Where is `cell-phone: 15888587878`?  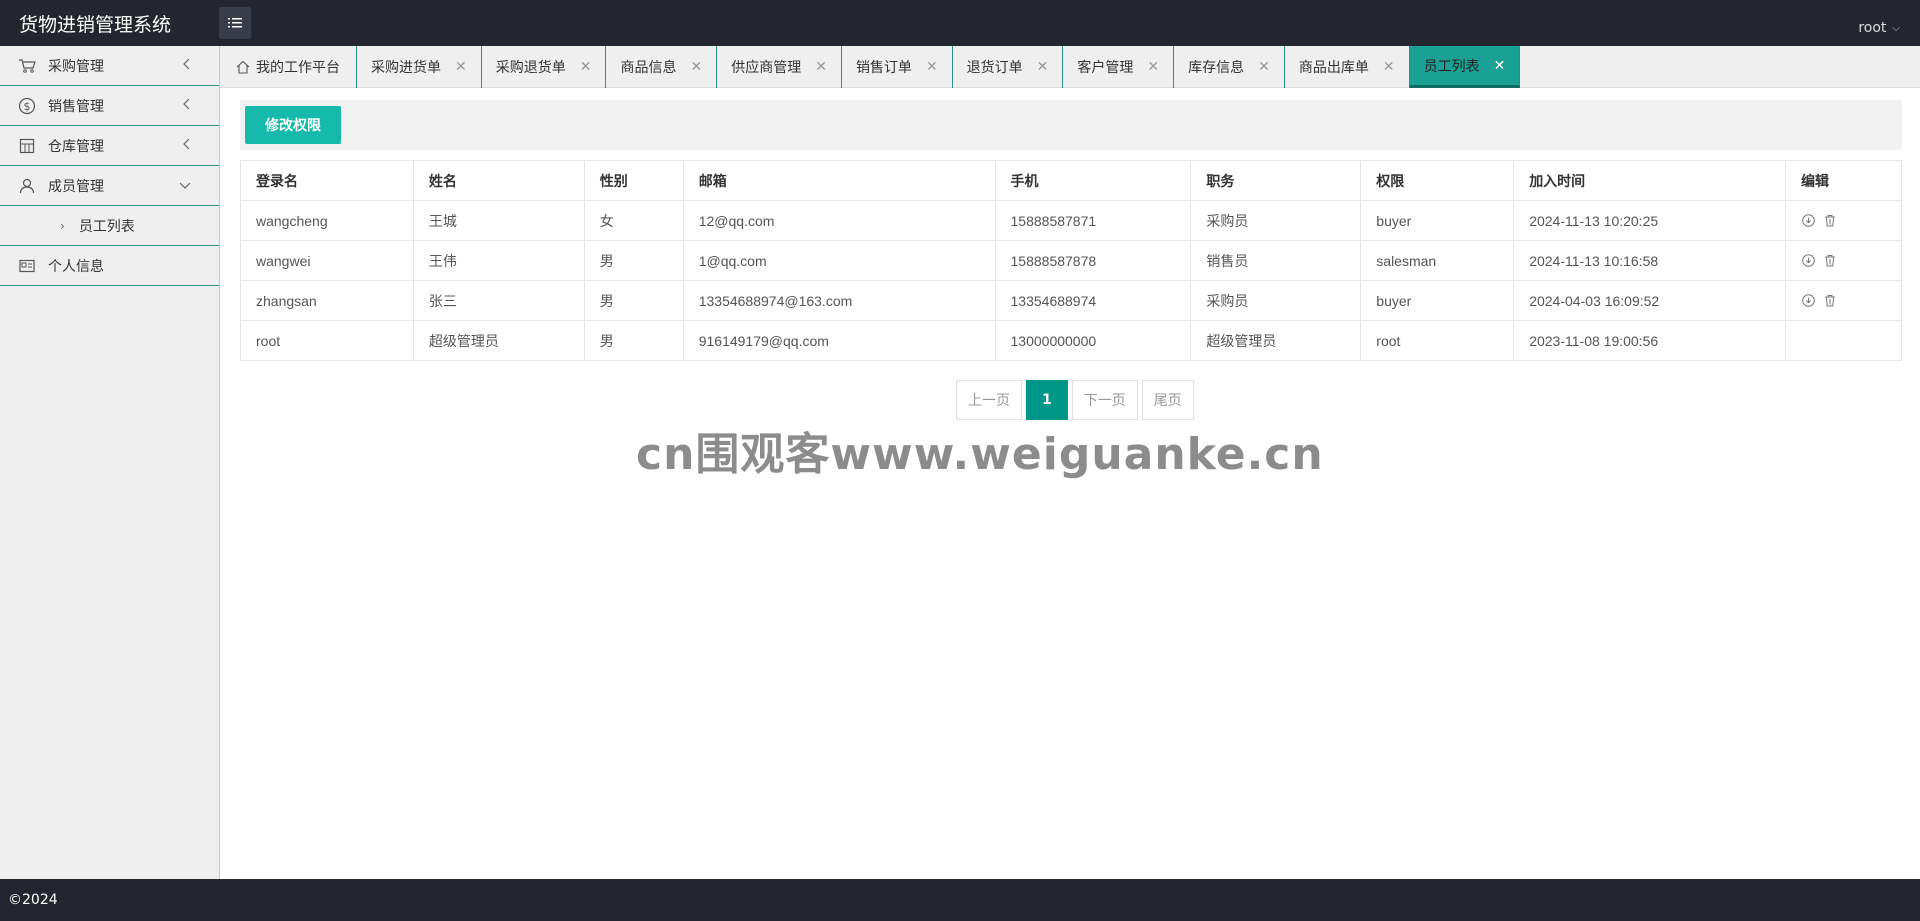
cell-phone: 15888587878 is located at coordinates (1093, 260).